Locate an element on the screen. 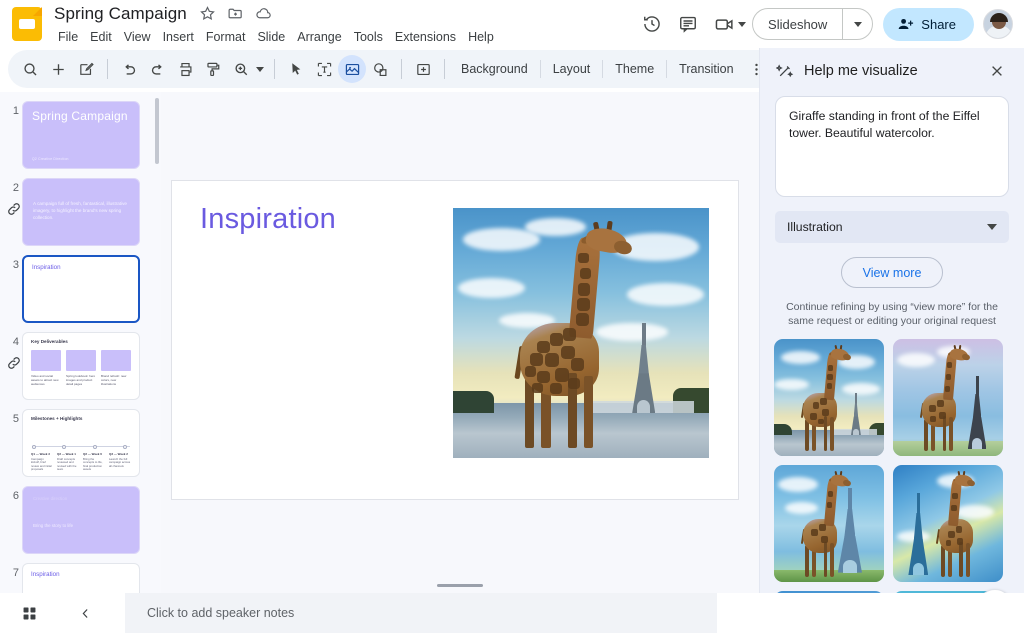  filmstrip-slide-1: 1 Spring Campaign Q2 Creative Direction is located at coordinates (80, 135).